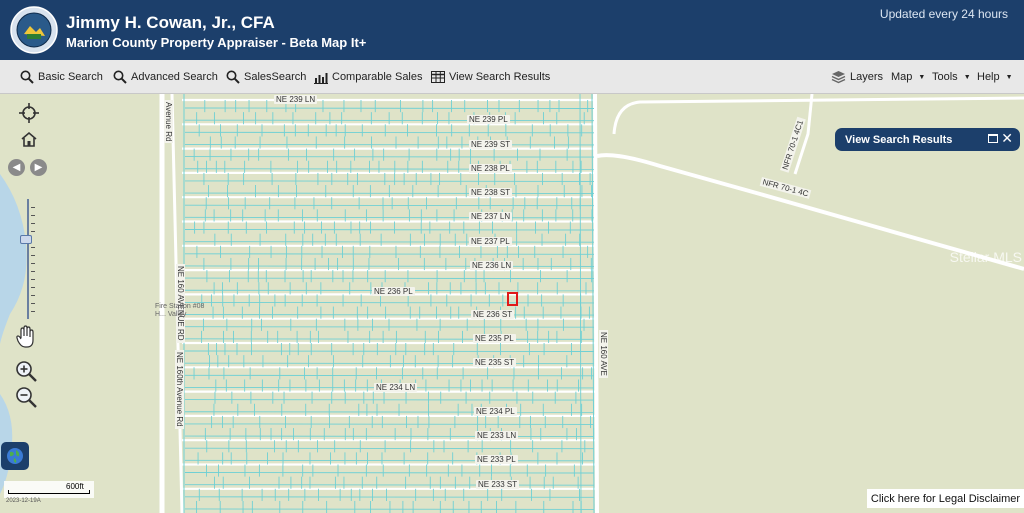  I want to click on street-label: NE 233 PL, so click(496, 459).